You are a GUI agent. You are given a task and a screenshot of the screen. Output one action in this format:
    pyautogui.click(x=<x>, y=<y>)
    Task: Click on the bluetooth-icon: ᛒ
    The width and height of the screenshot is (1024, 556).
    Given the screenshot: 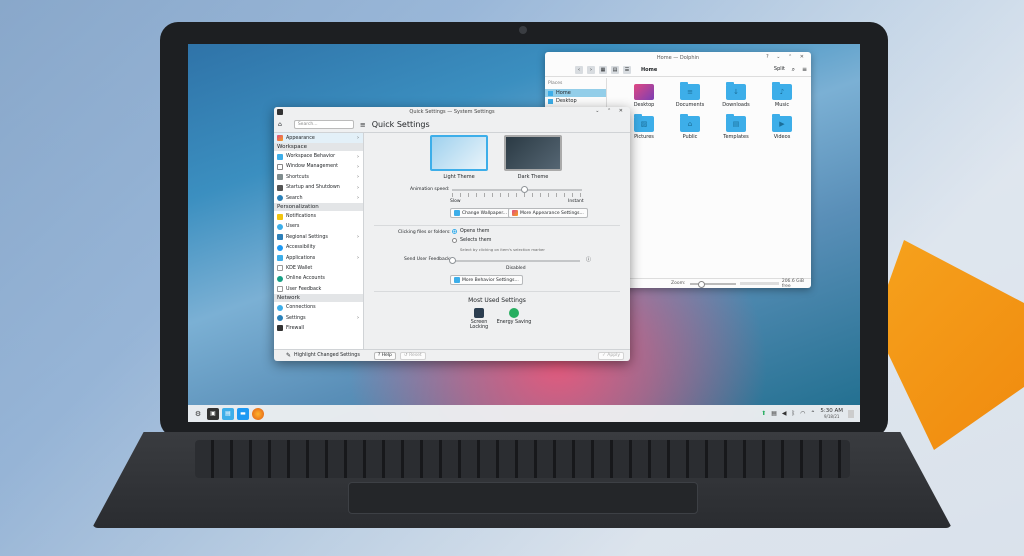 What is the action you would take?
    pyautogui.click(x=794, y=413)
    